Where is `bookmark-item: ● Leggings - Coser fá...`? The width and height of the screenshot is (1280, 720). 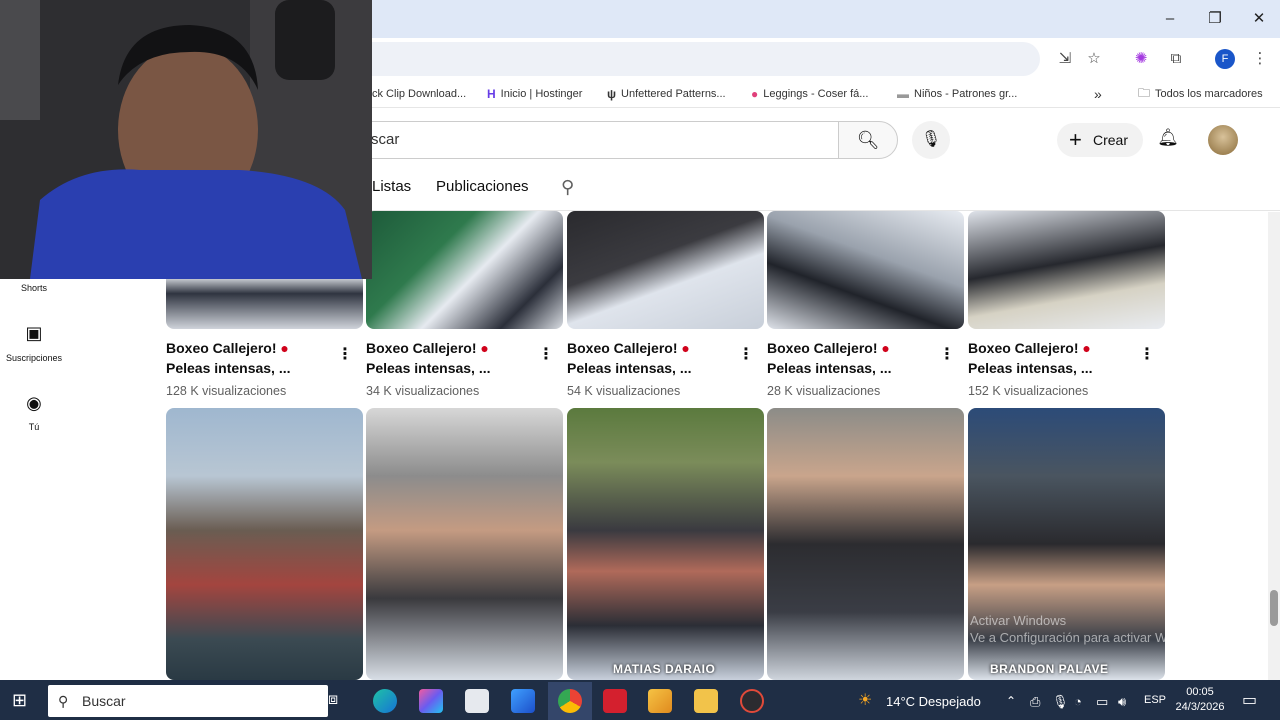
bookmark-item: ● Leggings - Coser fá... is located at coordinates (809, 94).